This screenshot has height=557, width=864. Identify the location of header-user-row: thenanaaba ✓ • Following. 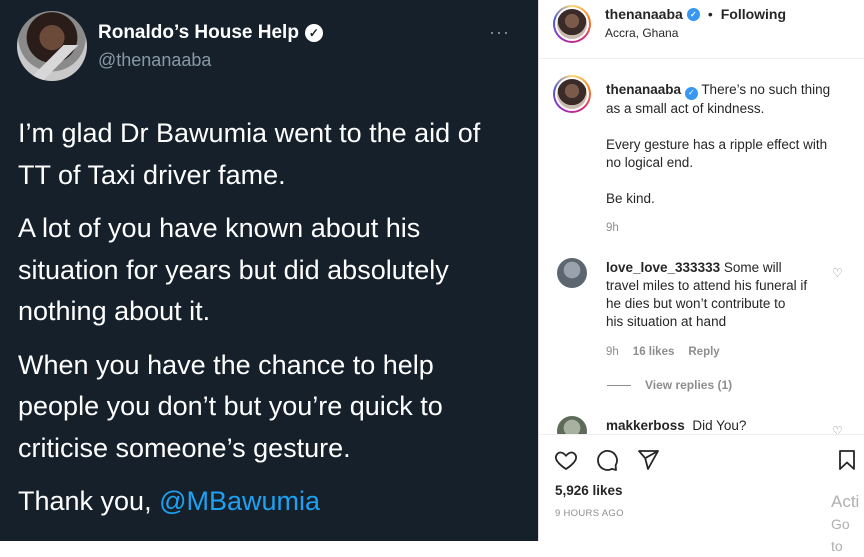
(695, 14).